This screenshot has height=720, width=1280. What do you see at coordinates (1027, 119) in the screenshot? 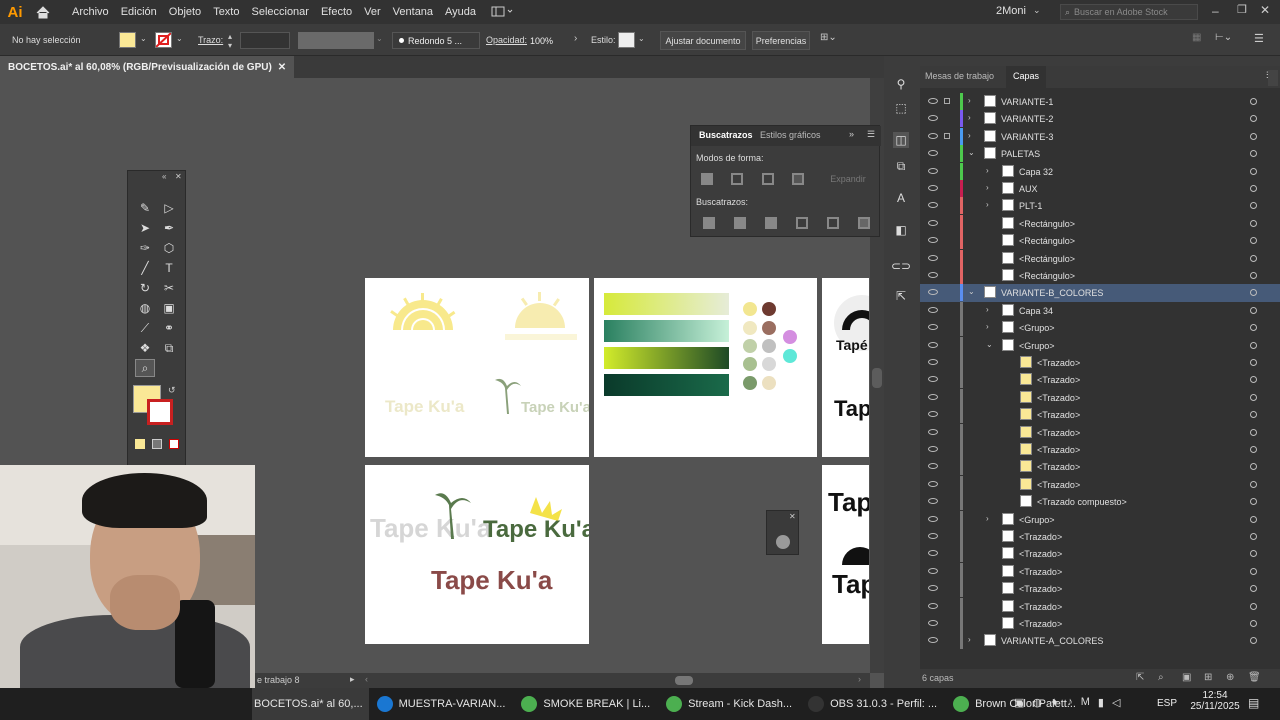
I see `layer-name: VARIANTE-2` at bounding box center [1027, 119].